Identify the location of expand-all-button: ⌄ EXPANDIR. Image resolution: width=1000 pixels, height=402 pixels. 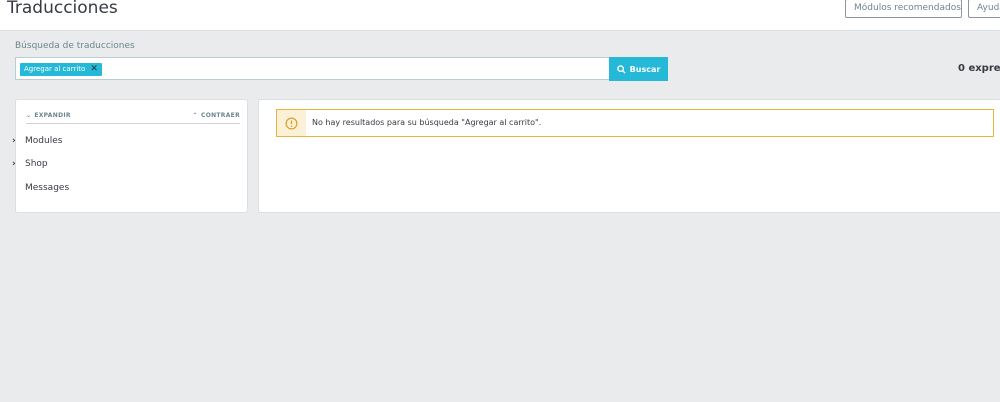
(48, 115).